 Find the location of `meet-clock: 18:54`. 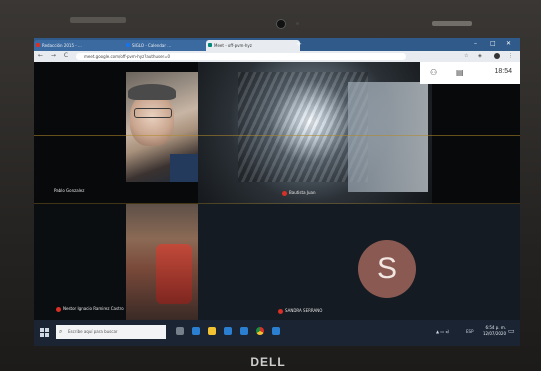

meet-clock: 18:54 is located at coordinates (503, 71).